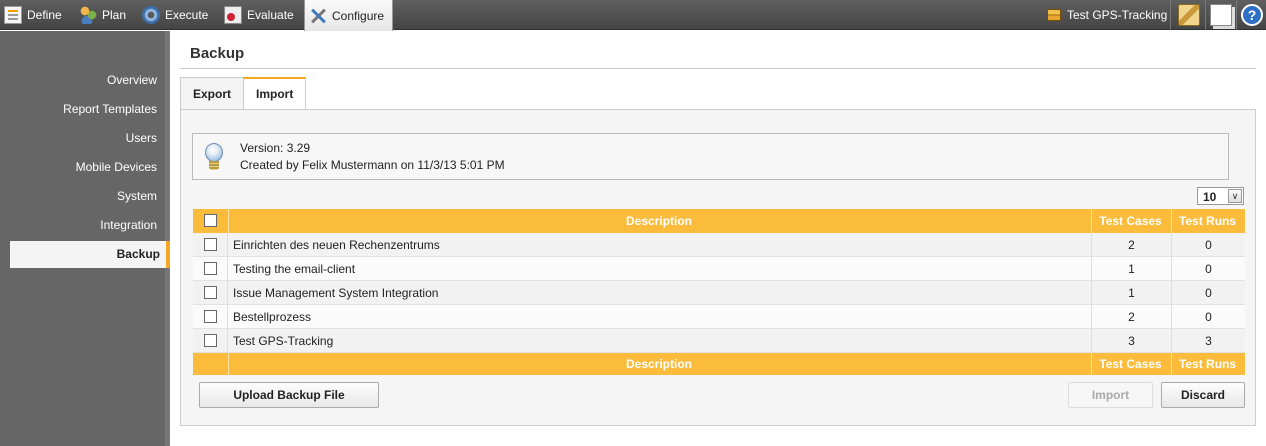 The height and width of the screenshot is (446, 1266). I want to click on evaluate-icon, so click(233, 15).